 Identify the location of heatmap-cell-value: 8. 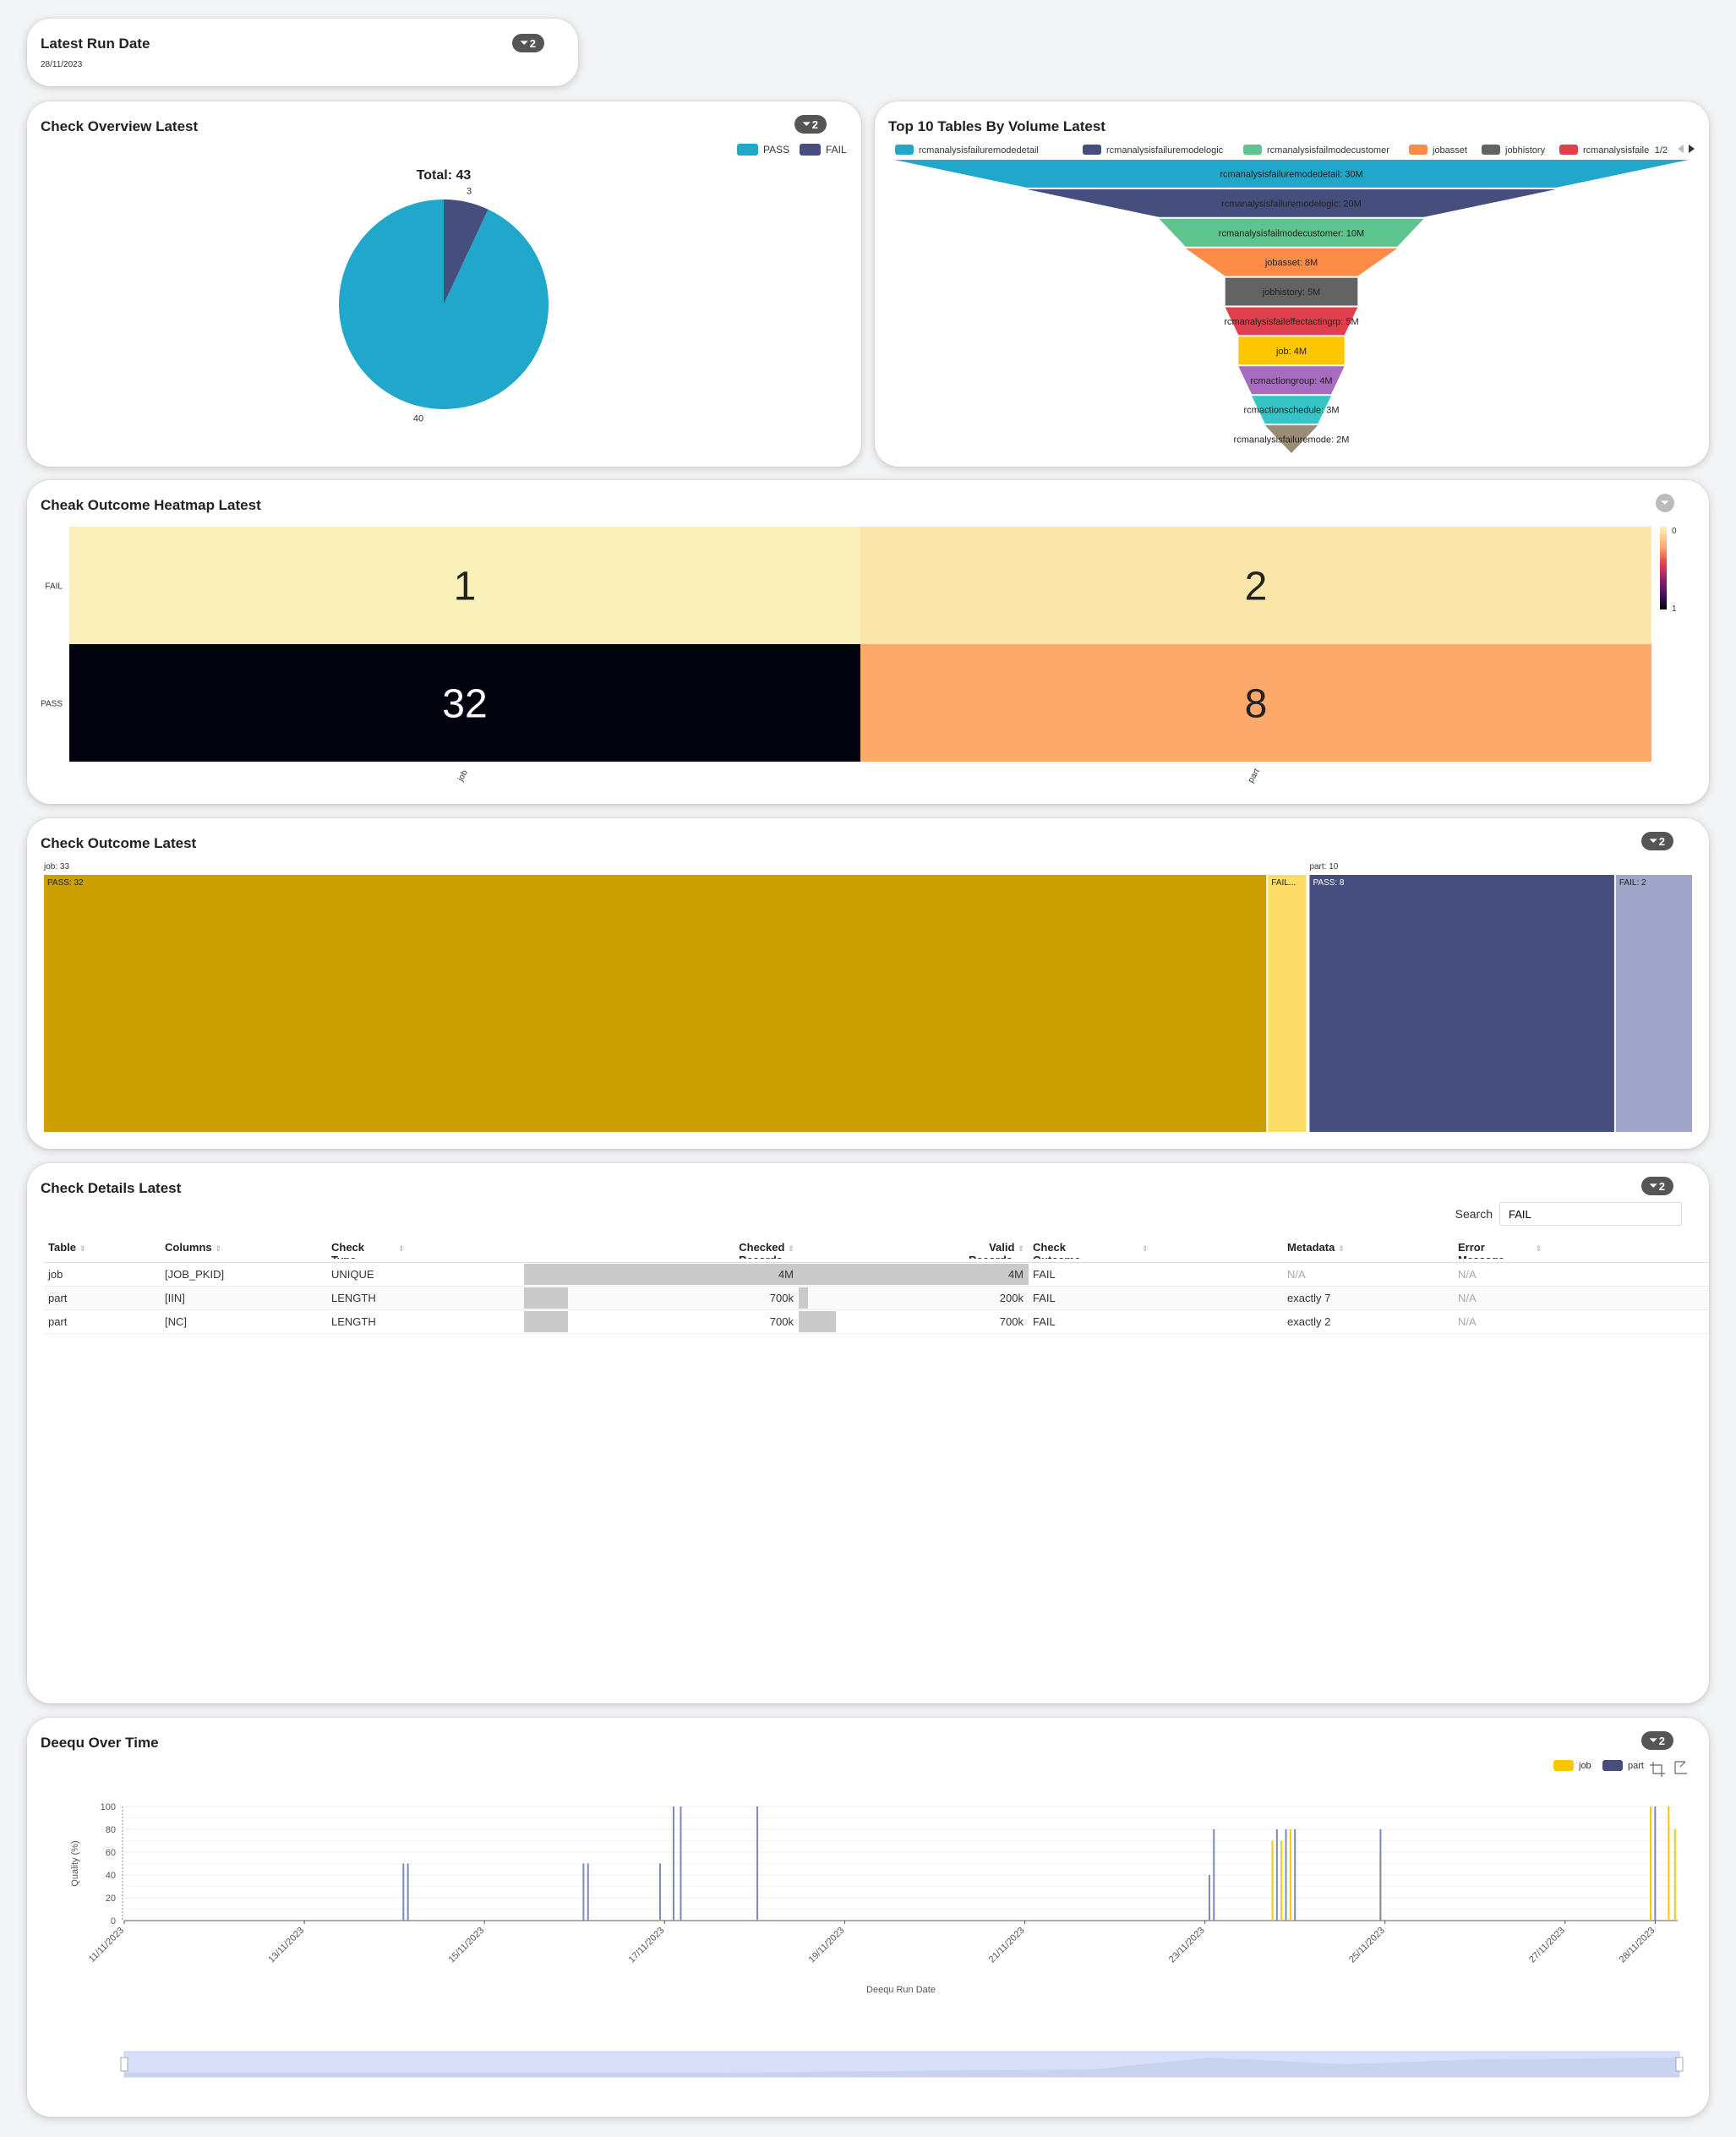
(1256, 704).